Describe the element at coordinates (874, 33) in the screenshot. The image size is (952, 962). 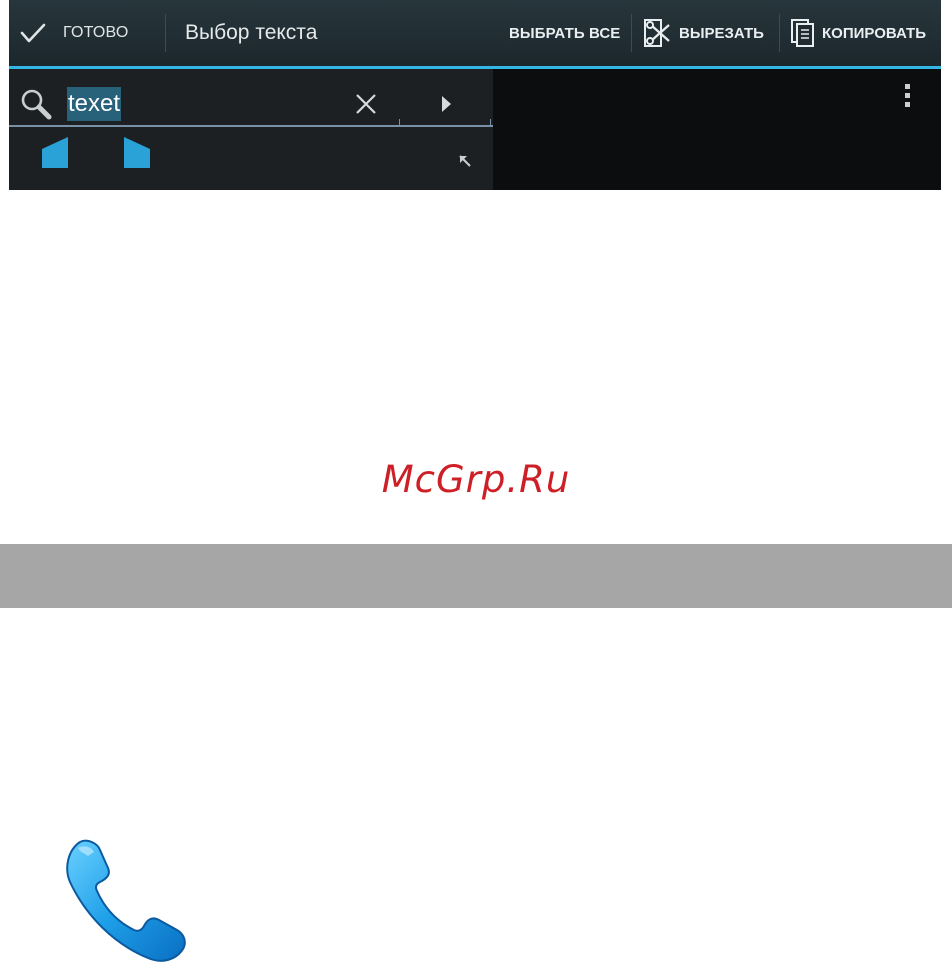
I see `copy-label: КОПИРОВАТЬ` at that location.